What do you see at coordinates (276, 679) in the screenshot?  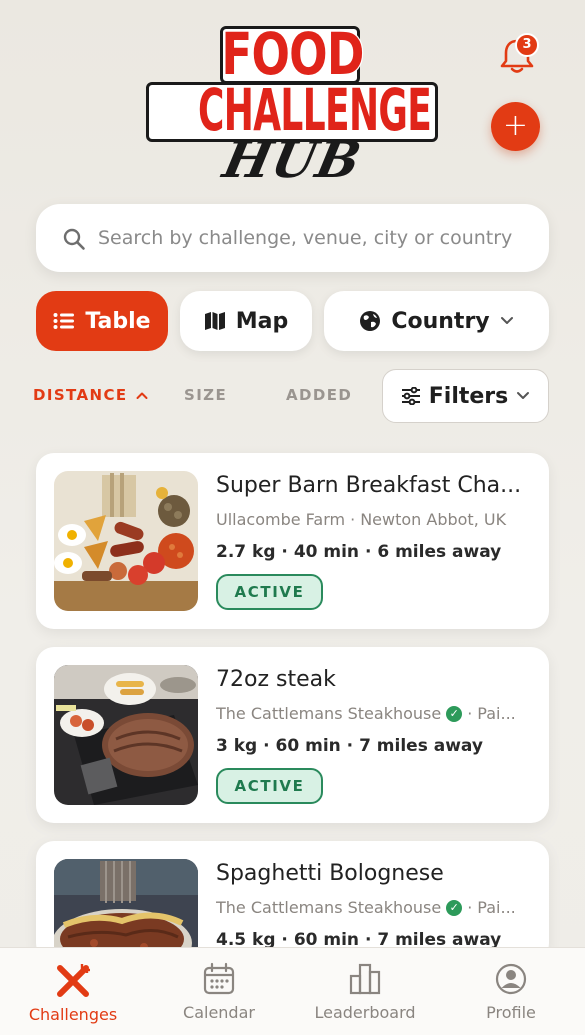 I see `challenge-title: 72oz steak` at bounding box center [276, 679].